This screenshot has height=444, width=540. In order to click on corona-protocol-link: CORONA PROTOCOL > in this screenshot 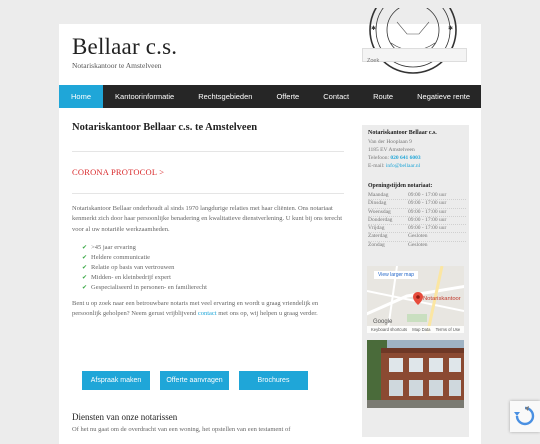, I will do `click(208, 172)`.